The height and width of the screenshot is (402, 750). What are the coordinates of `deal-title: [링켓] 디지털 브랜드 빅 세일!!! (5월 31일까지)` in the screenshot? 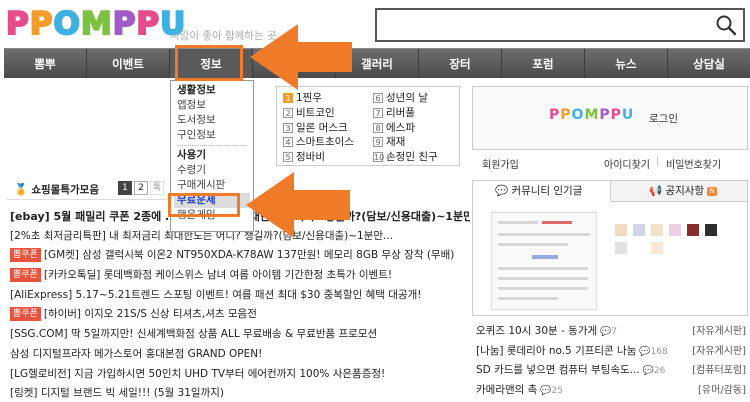 It's located at (117, 393).